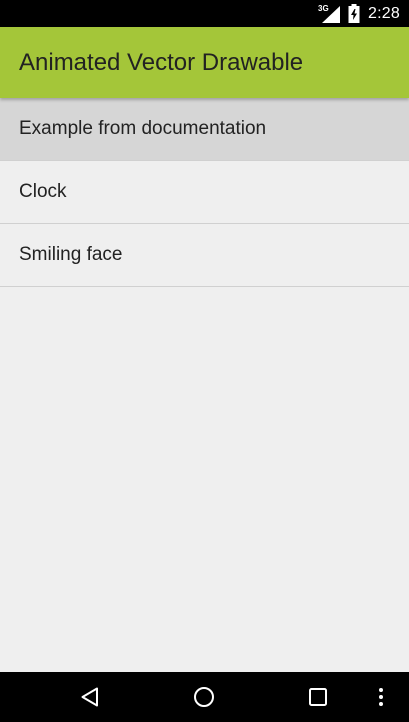  Describe the element at coordinates (204, 255) in the screenshot. I see `list-item-smiling-face: Smiling face` at that location.